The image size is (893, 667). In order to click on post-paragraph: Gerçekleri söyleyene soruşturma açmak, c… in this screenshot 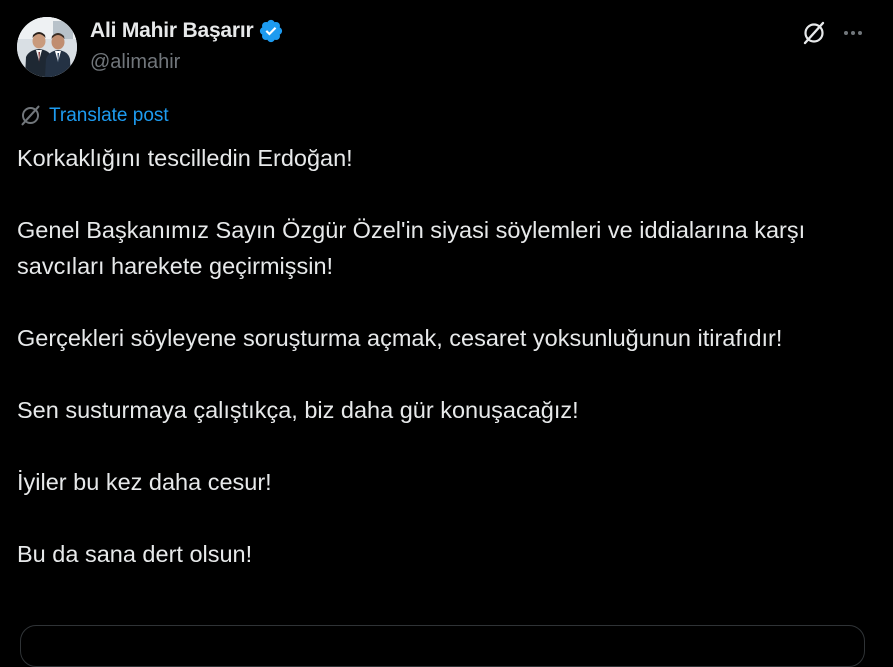, I will do `click(400, 338)`.